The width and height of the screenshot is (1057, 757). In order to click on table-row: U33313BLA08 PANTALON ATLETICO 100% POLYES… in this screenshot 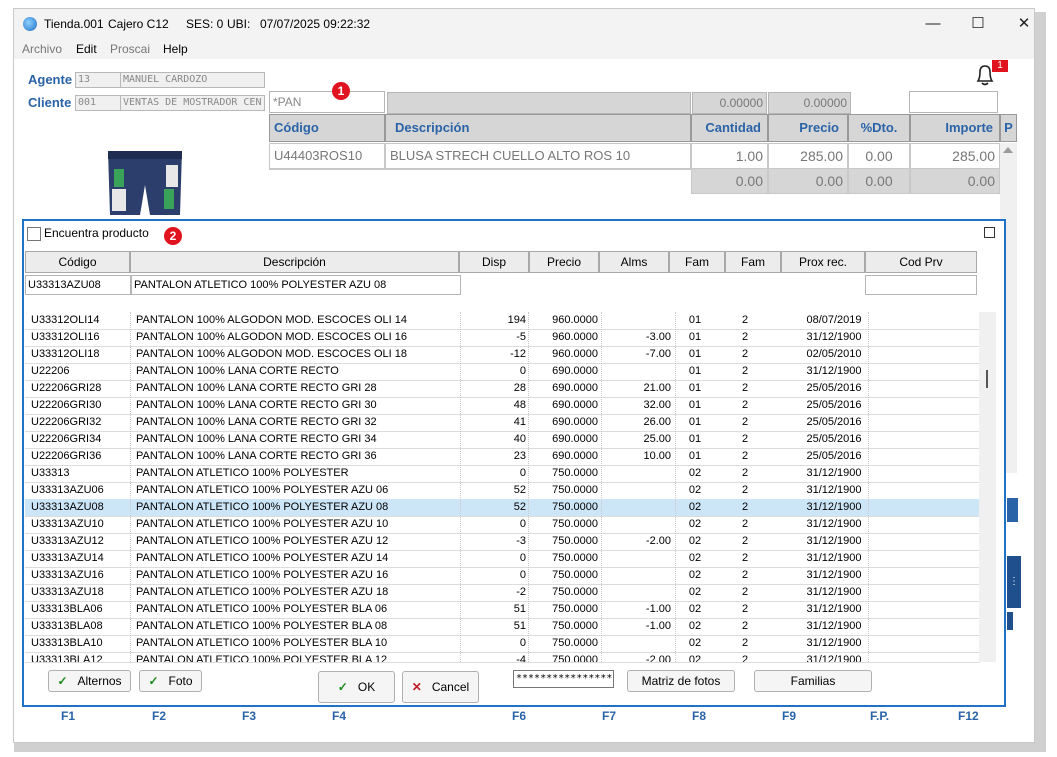, I will do `click(502, 627)`.